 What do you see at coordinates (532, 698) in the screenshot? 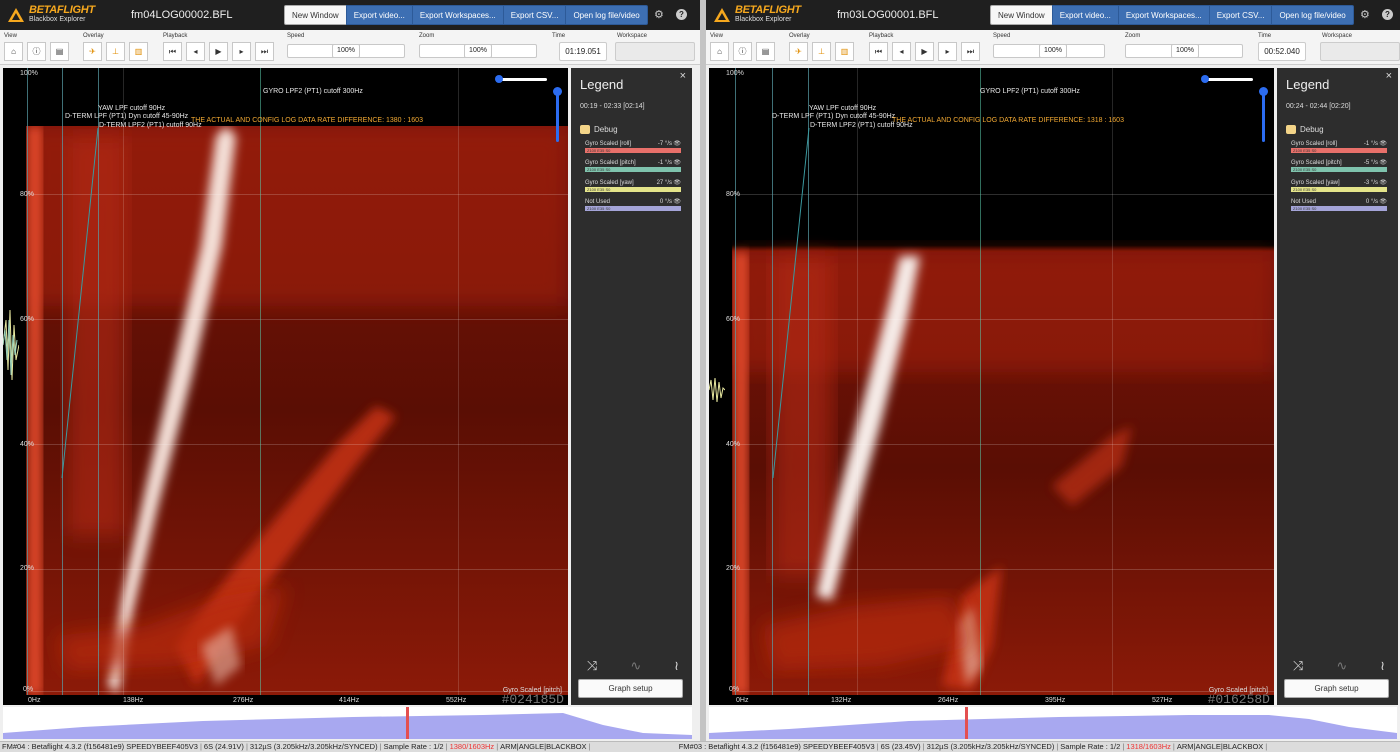
I see `graph-watermark: #024185D` at bounding box center [532, 698].